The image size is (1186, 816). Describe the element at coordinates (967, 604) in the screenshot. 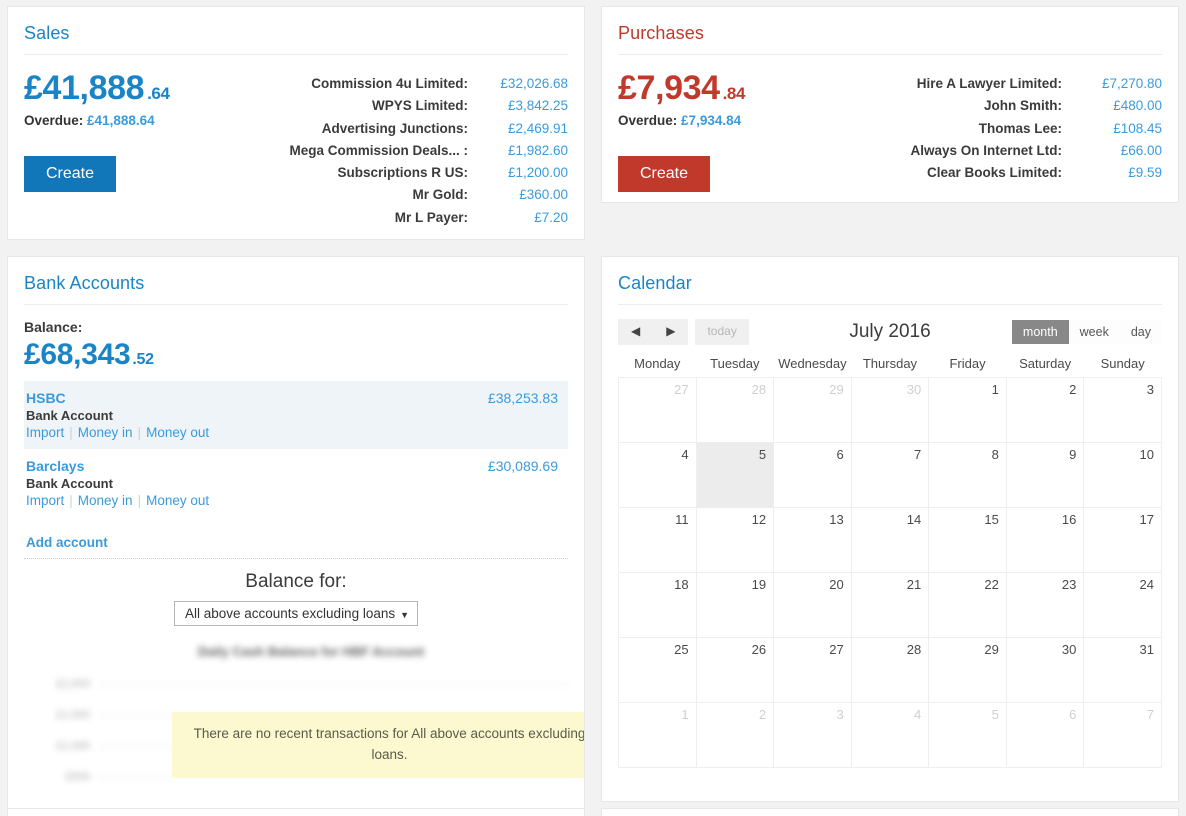

I see `calendar-day-cell: 22` at that location.